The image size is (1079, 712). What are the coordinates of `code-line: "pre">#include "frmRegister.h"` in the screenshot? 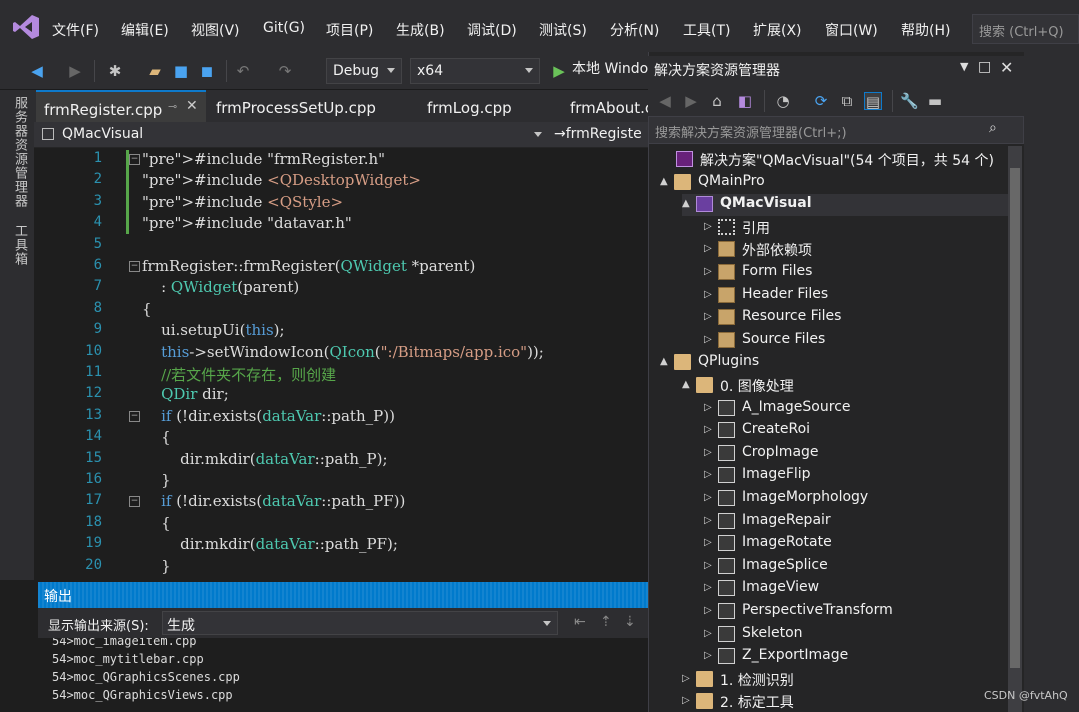 It's located at (263, 159).